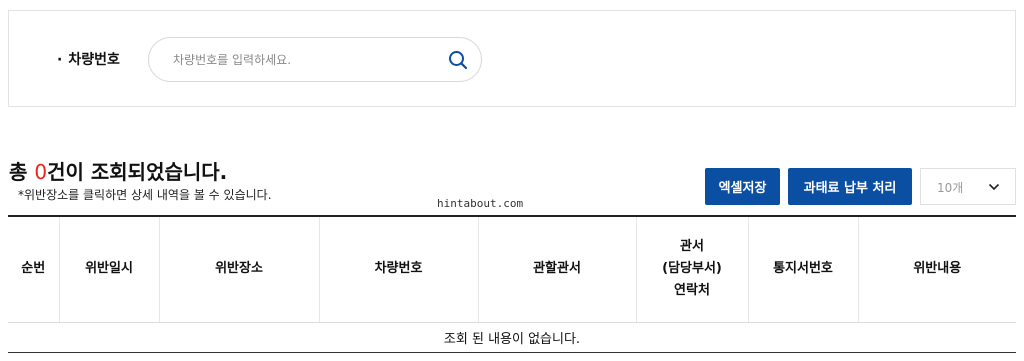  Describe the element at coordinates (34, 269) in the screenshot. I see `column-header-seq: 순번` at that location.